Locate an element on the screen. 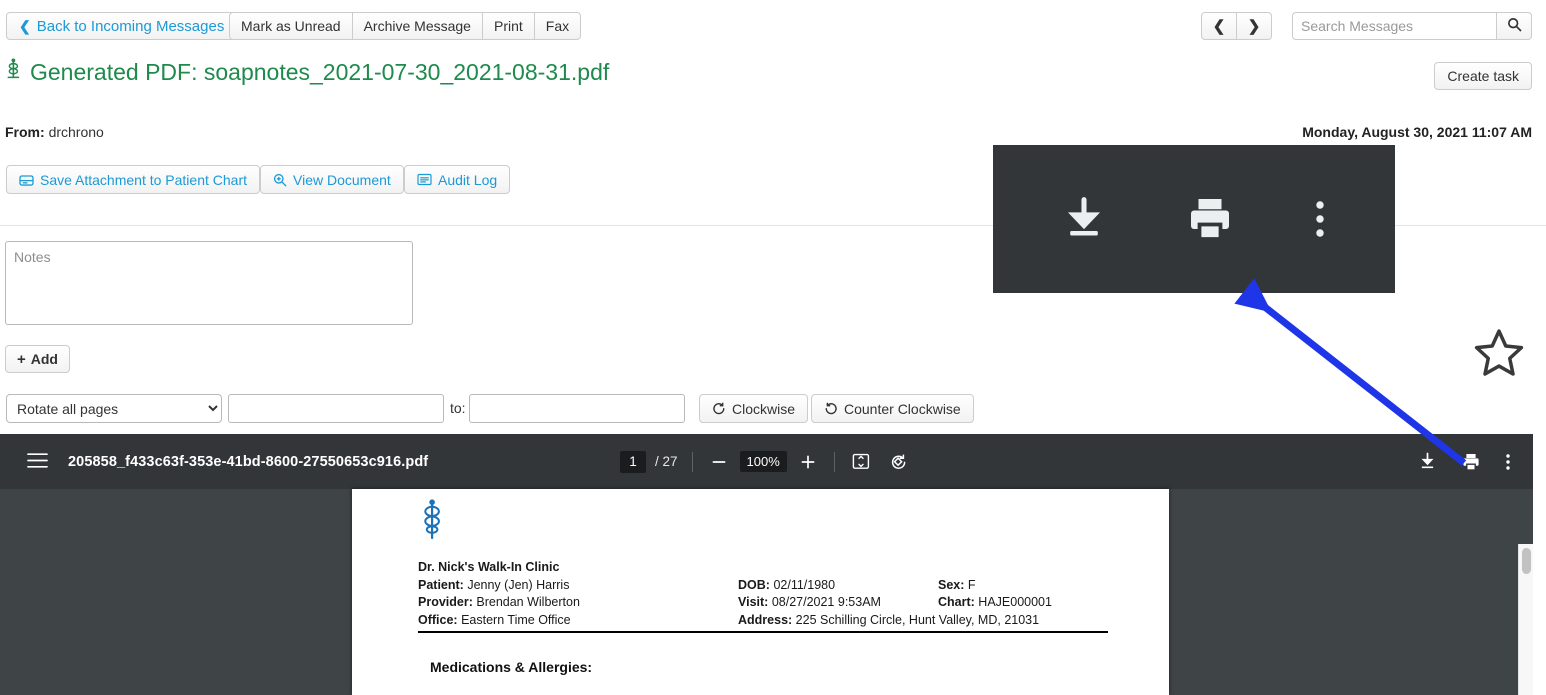 This screenshot has height=695, width=1546. mark-as-unread-button: Mark as Unread is located at coordinates (291, 26).